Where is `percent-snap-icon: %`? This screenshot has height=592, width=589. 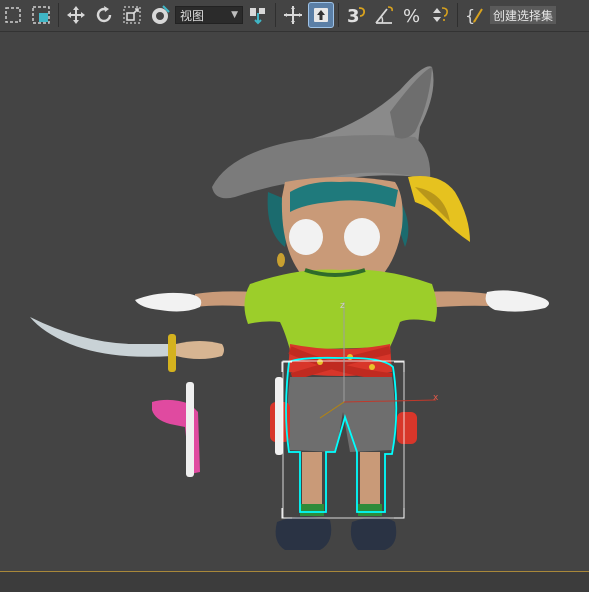
percent-snap-icon: % is located at coordinates (412, 15).